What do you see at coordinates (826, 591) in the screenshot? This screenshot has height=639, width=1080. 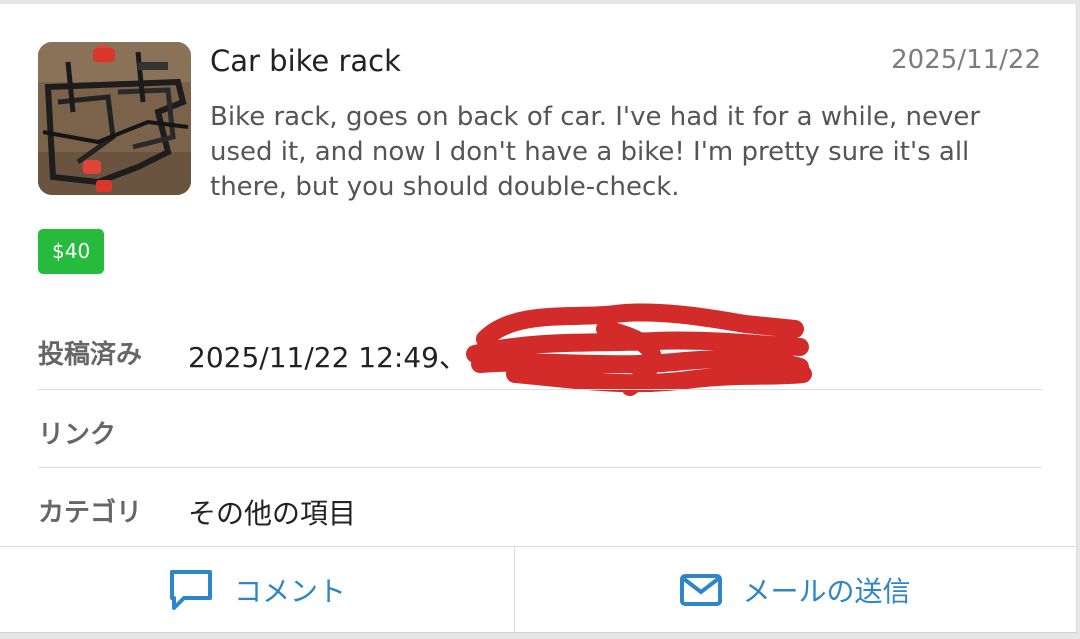 I see `email-label: メールの送信` at bounding box center [826, 591].